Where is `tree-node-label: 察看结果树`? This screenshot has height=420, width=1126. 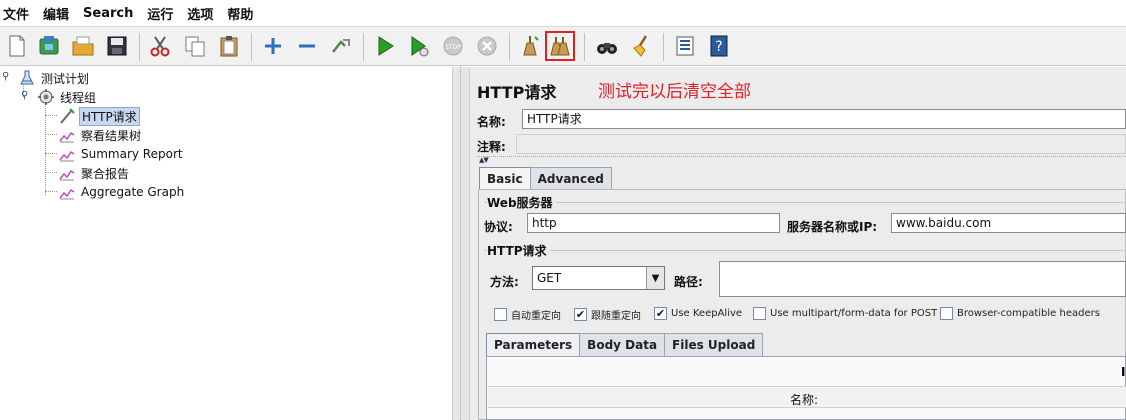 tree-node-label: 察看结果树 is located at coordinates (111, 135).